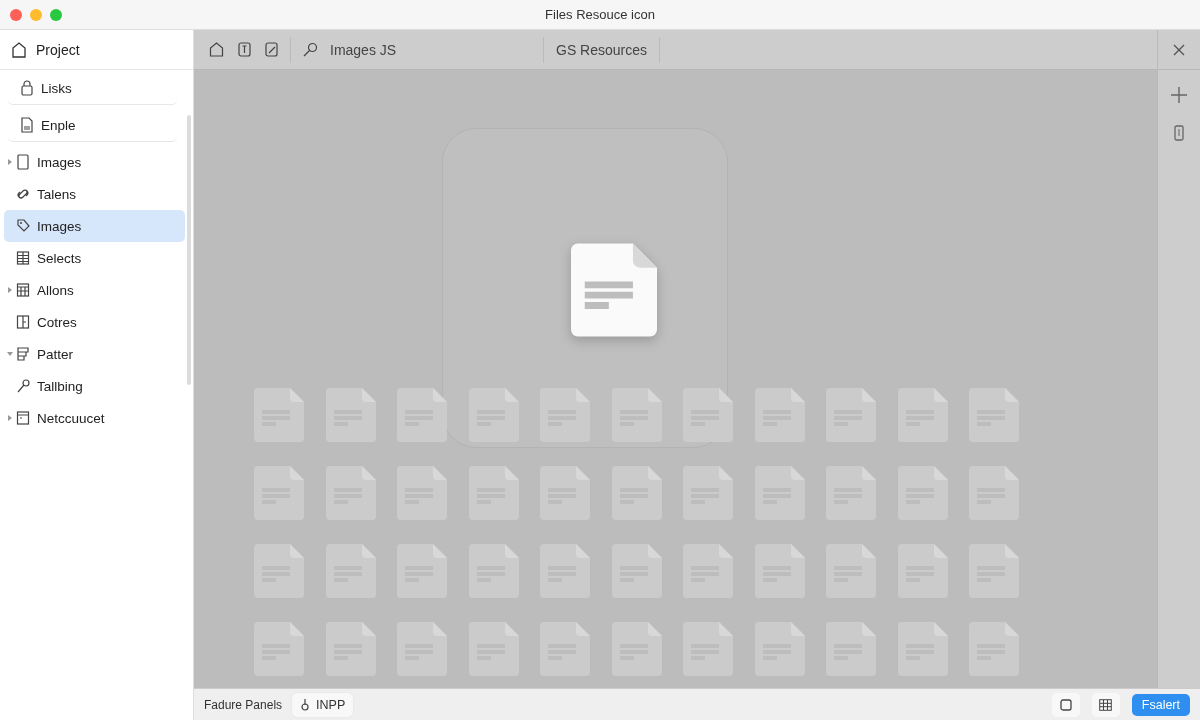 This screenshot has width=1200, height=720. What do you see at coordinates (94, 258) in the screenshot?
I see `sidebar-item: Selects` at bounding box center [94, 258].